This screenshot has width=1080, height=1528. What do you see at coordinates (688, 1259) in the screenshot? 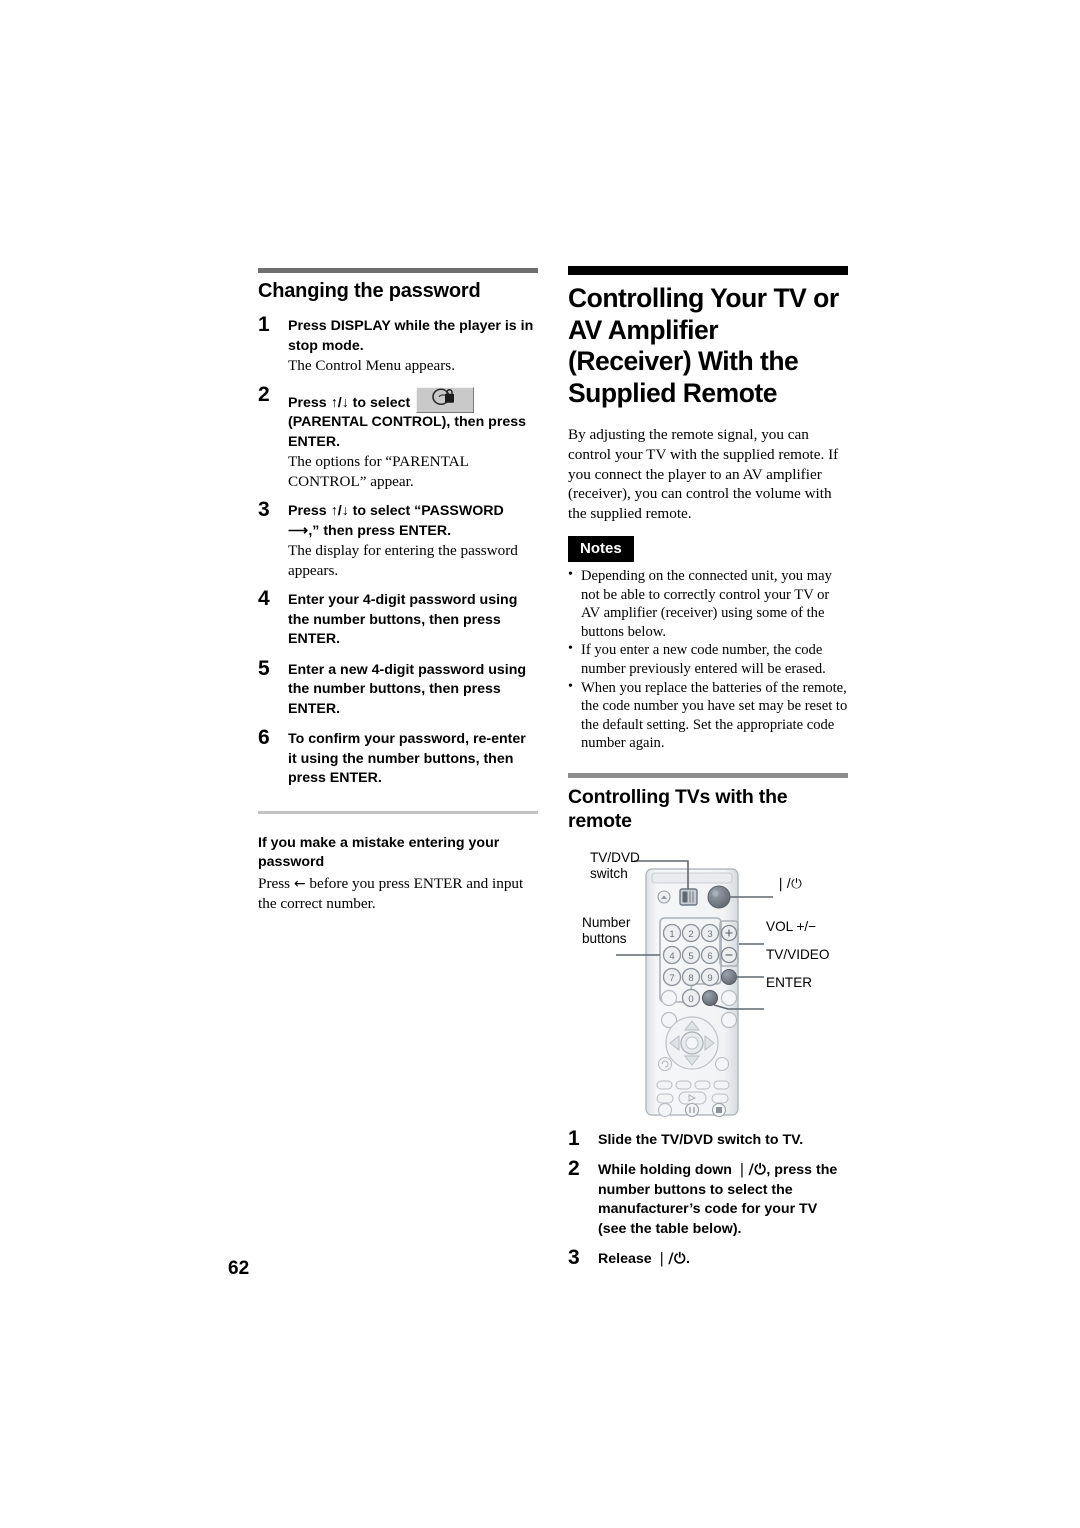
I see `step3-text-after: .` at bounding box center [688, 1259].